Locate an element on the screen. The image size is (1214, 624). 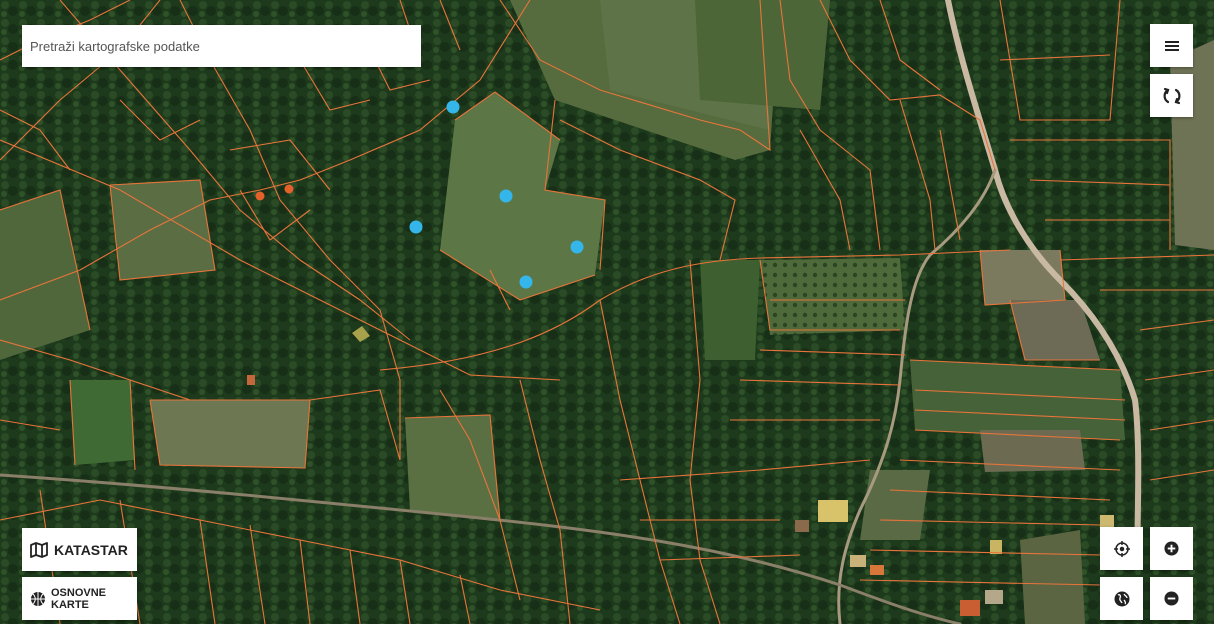
search-box is located at coordinates (221, 46).